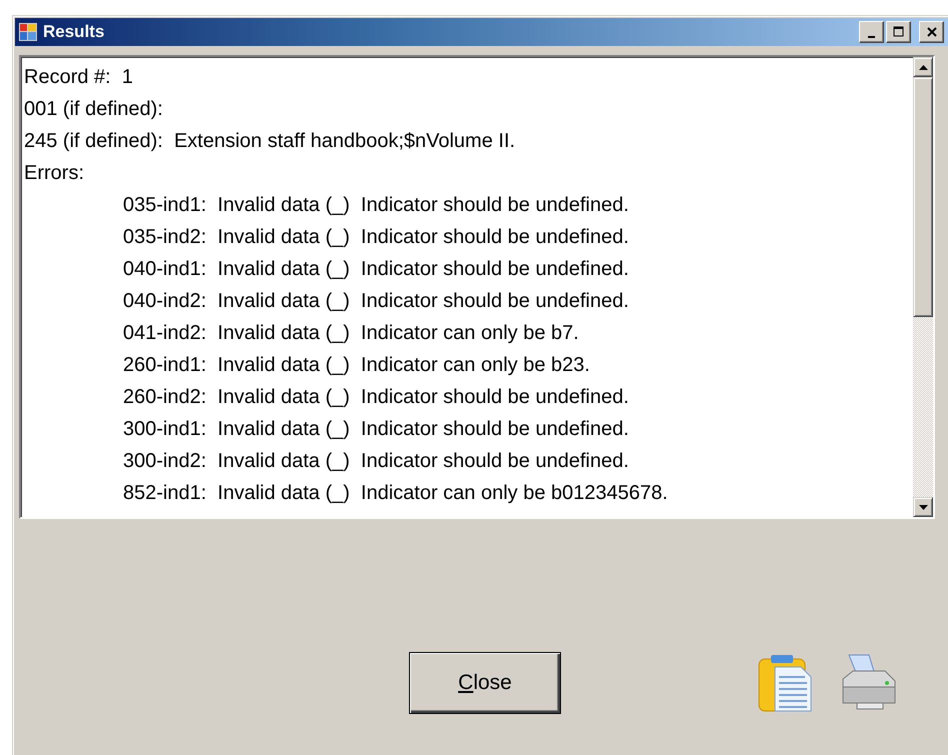 The image size is (948, 755). I want to click on error-line: 300-ind1: Invalid data (_) Indicator should be undefined., so click(376, 429).